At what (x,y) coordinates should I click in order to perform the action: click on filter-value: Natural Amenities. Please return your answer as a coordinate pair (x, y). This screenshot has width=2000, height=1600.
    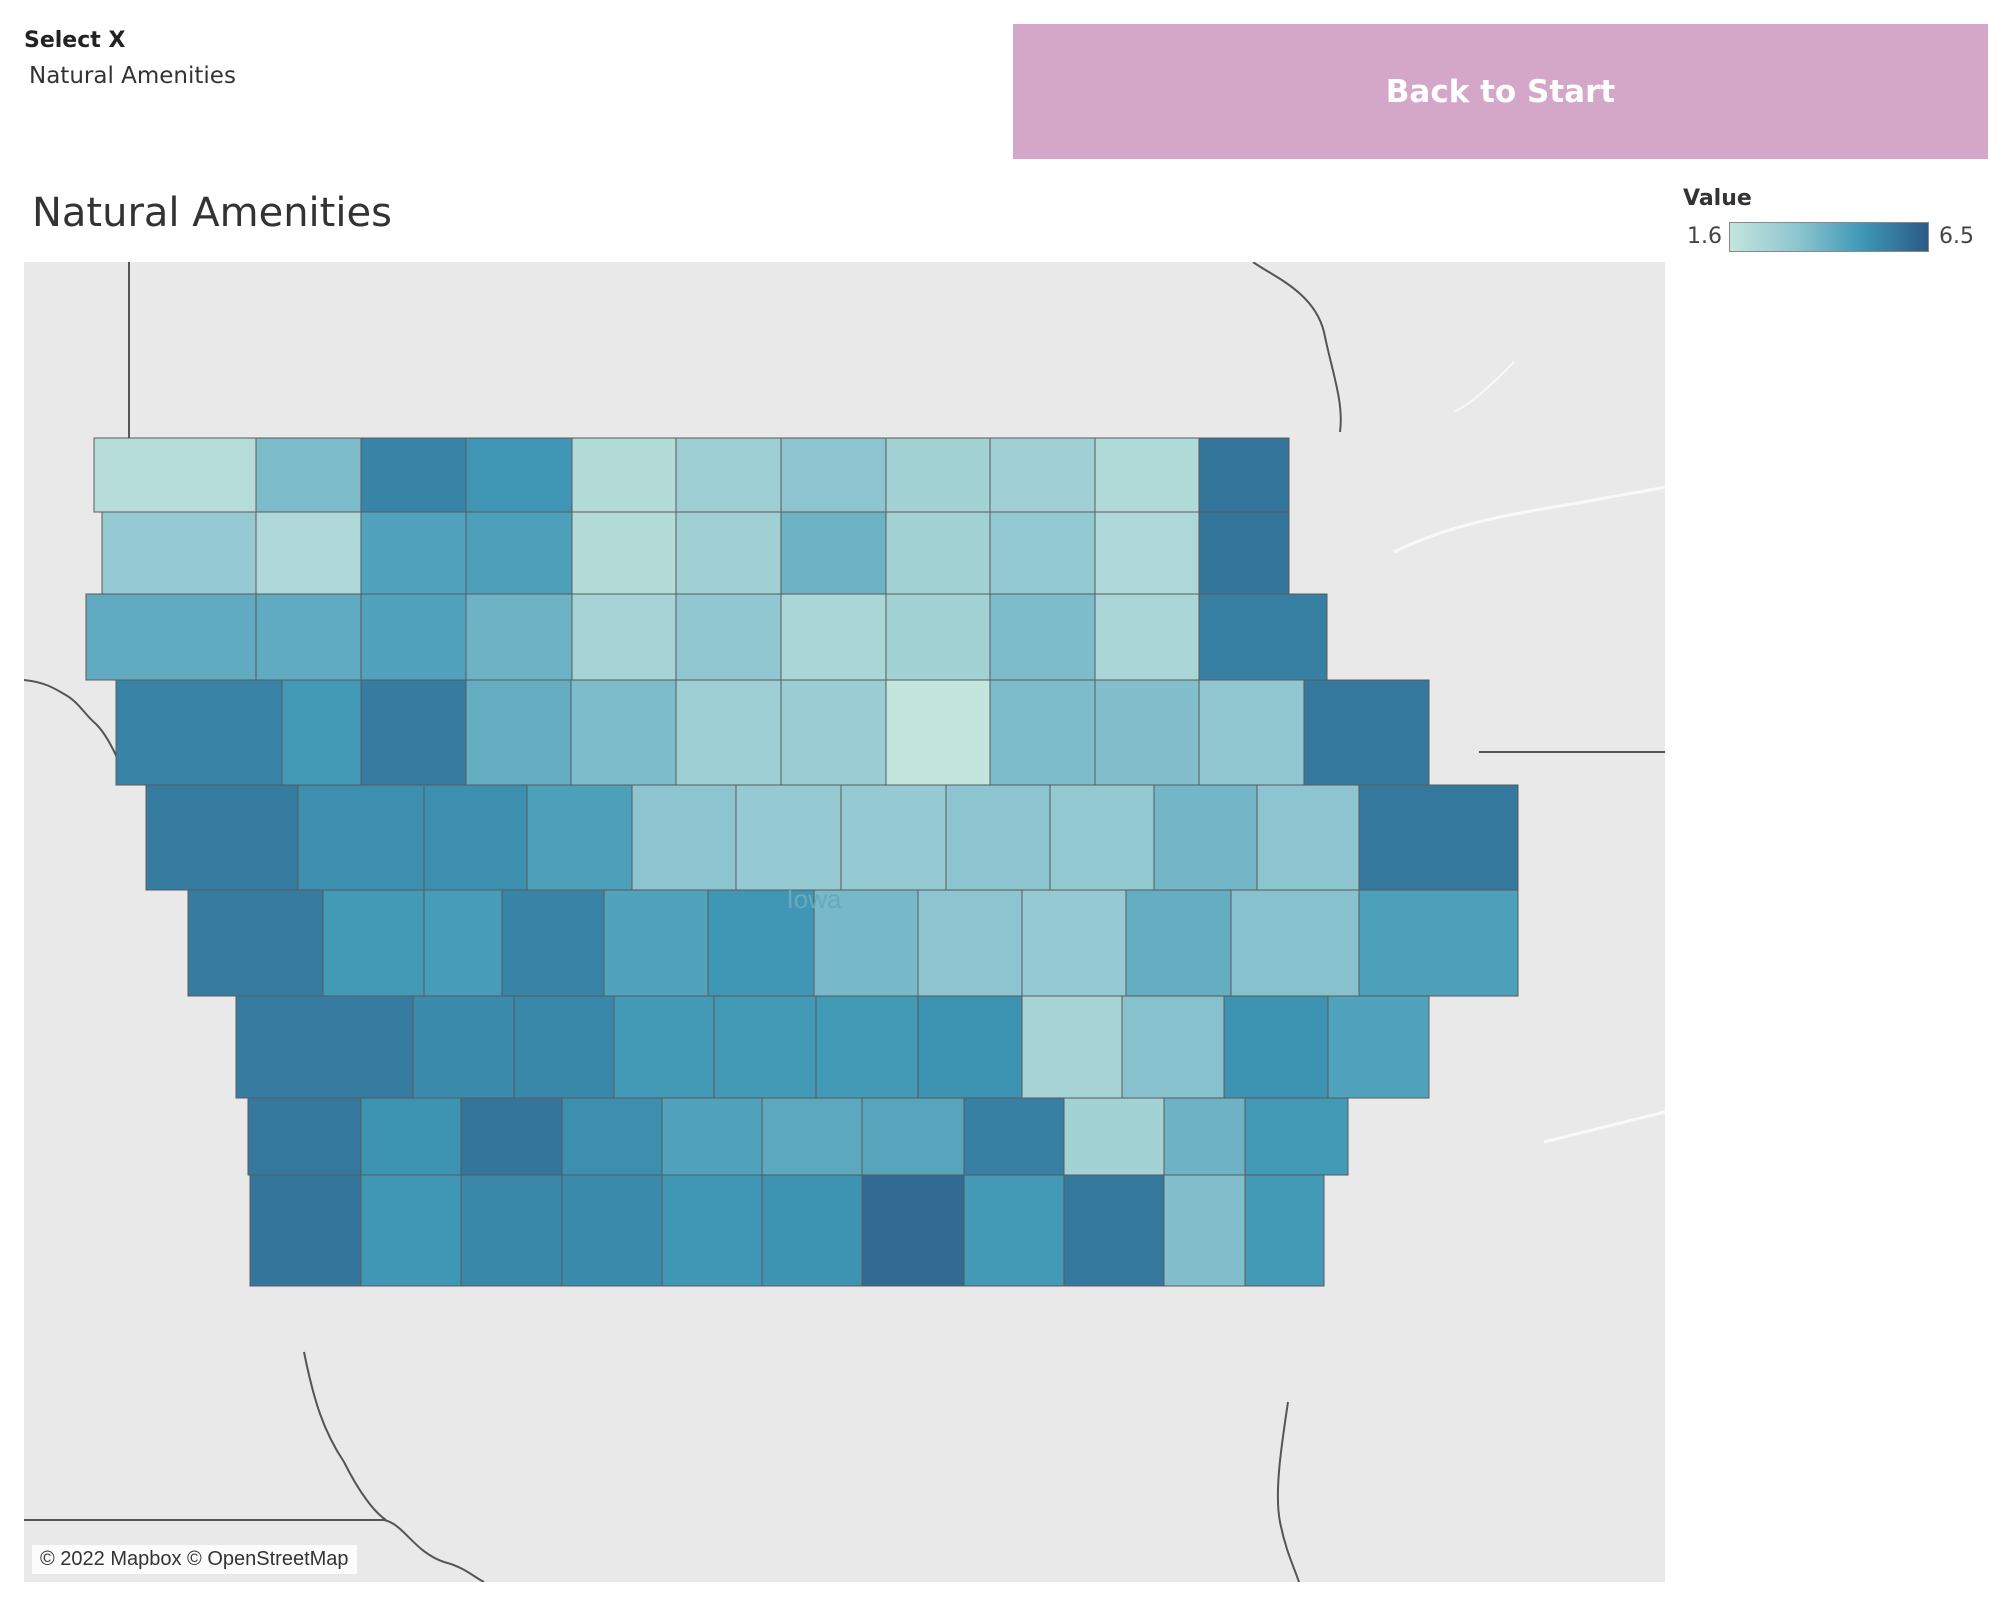
    Looking at the image, I should click on (132, 76).